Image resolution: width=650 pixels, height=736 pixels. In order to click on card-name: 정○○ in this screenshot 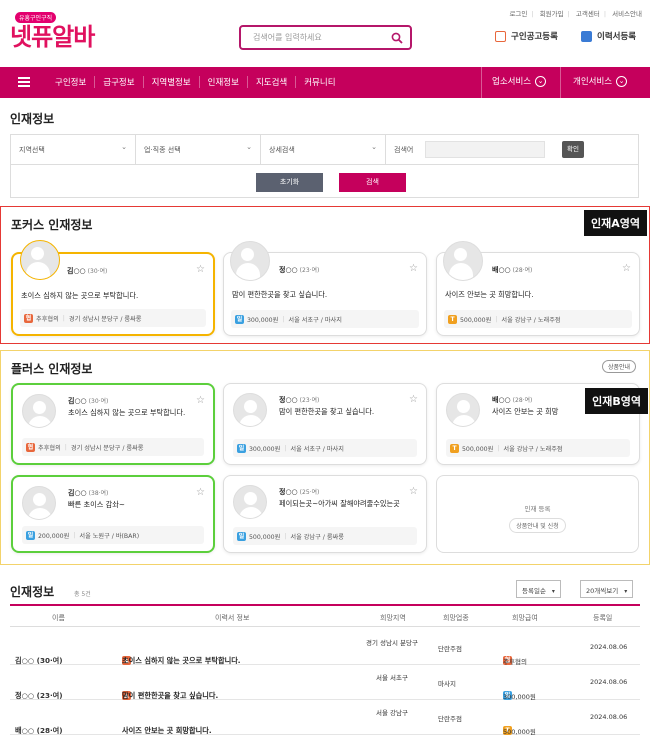, I will do `click(288, 400)`.